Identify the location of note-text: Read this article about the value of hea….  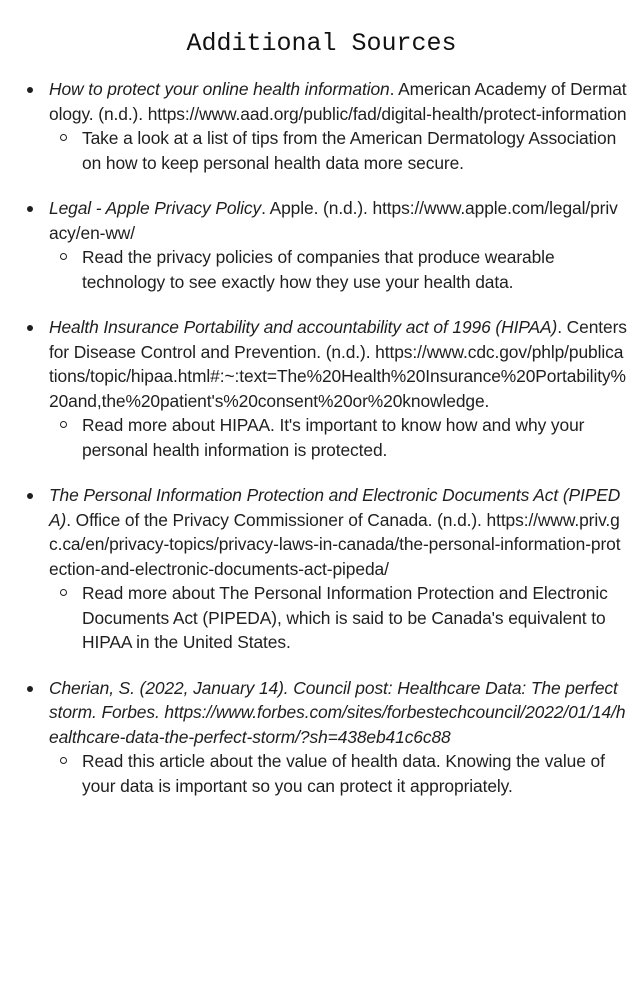
(343, 773).